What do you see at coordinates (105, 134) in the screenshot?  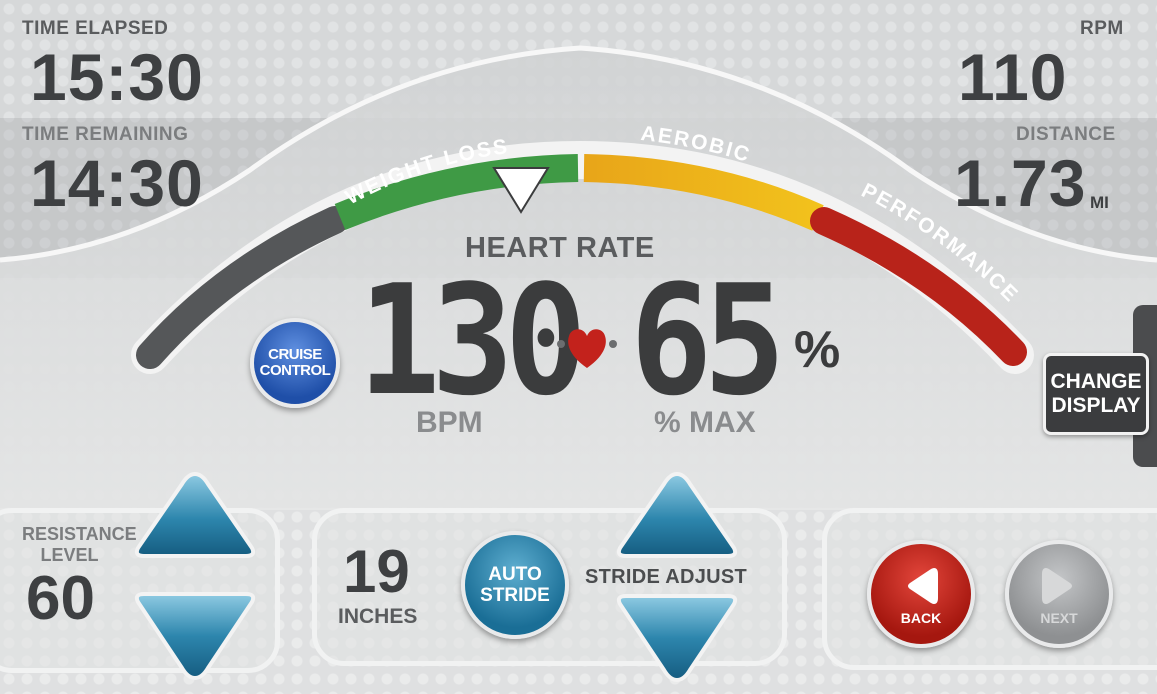 I see `time-remaining-label: TIME REMAINING` at bounding box center [105, 134].